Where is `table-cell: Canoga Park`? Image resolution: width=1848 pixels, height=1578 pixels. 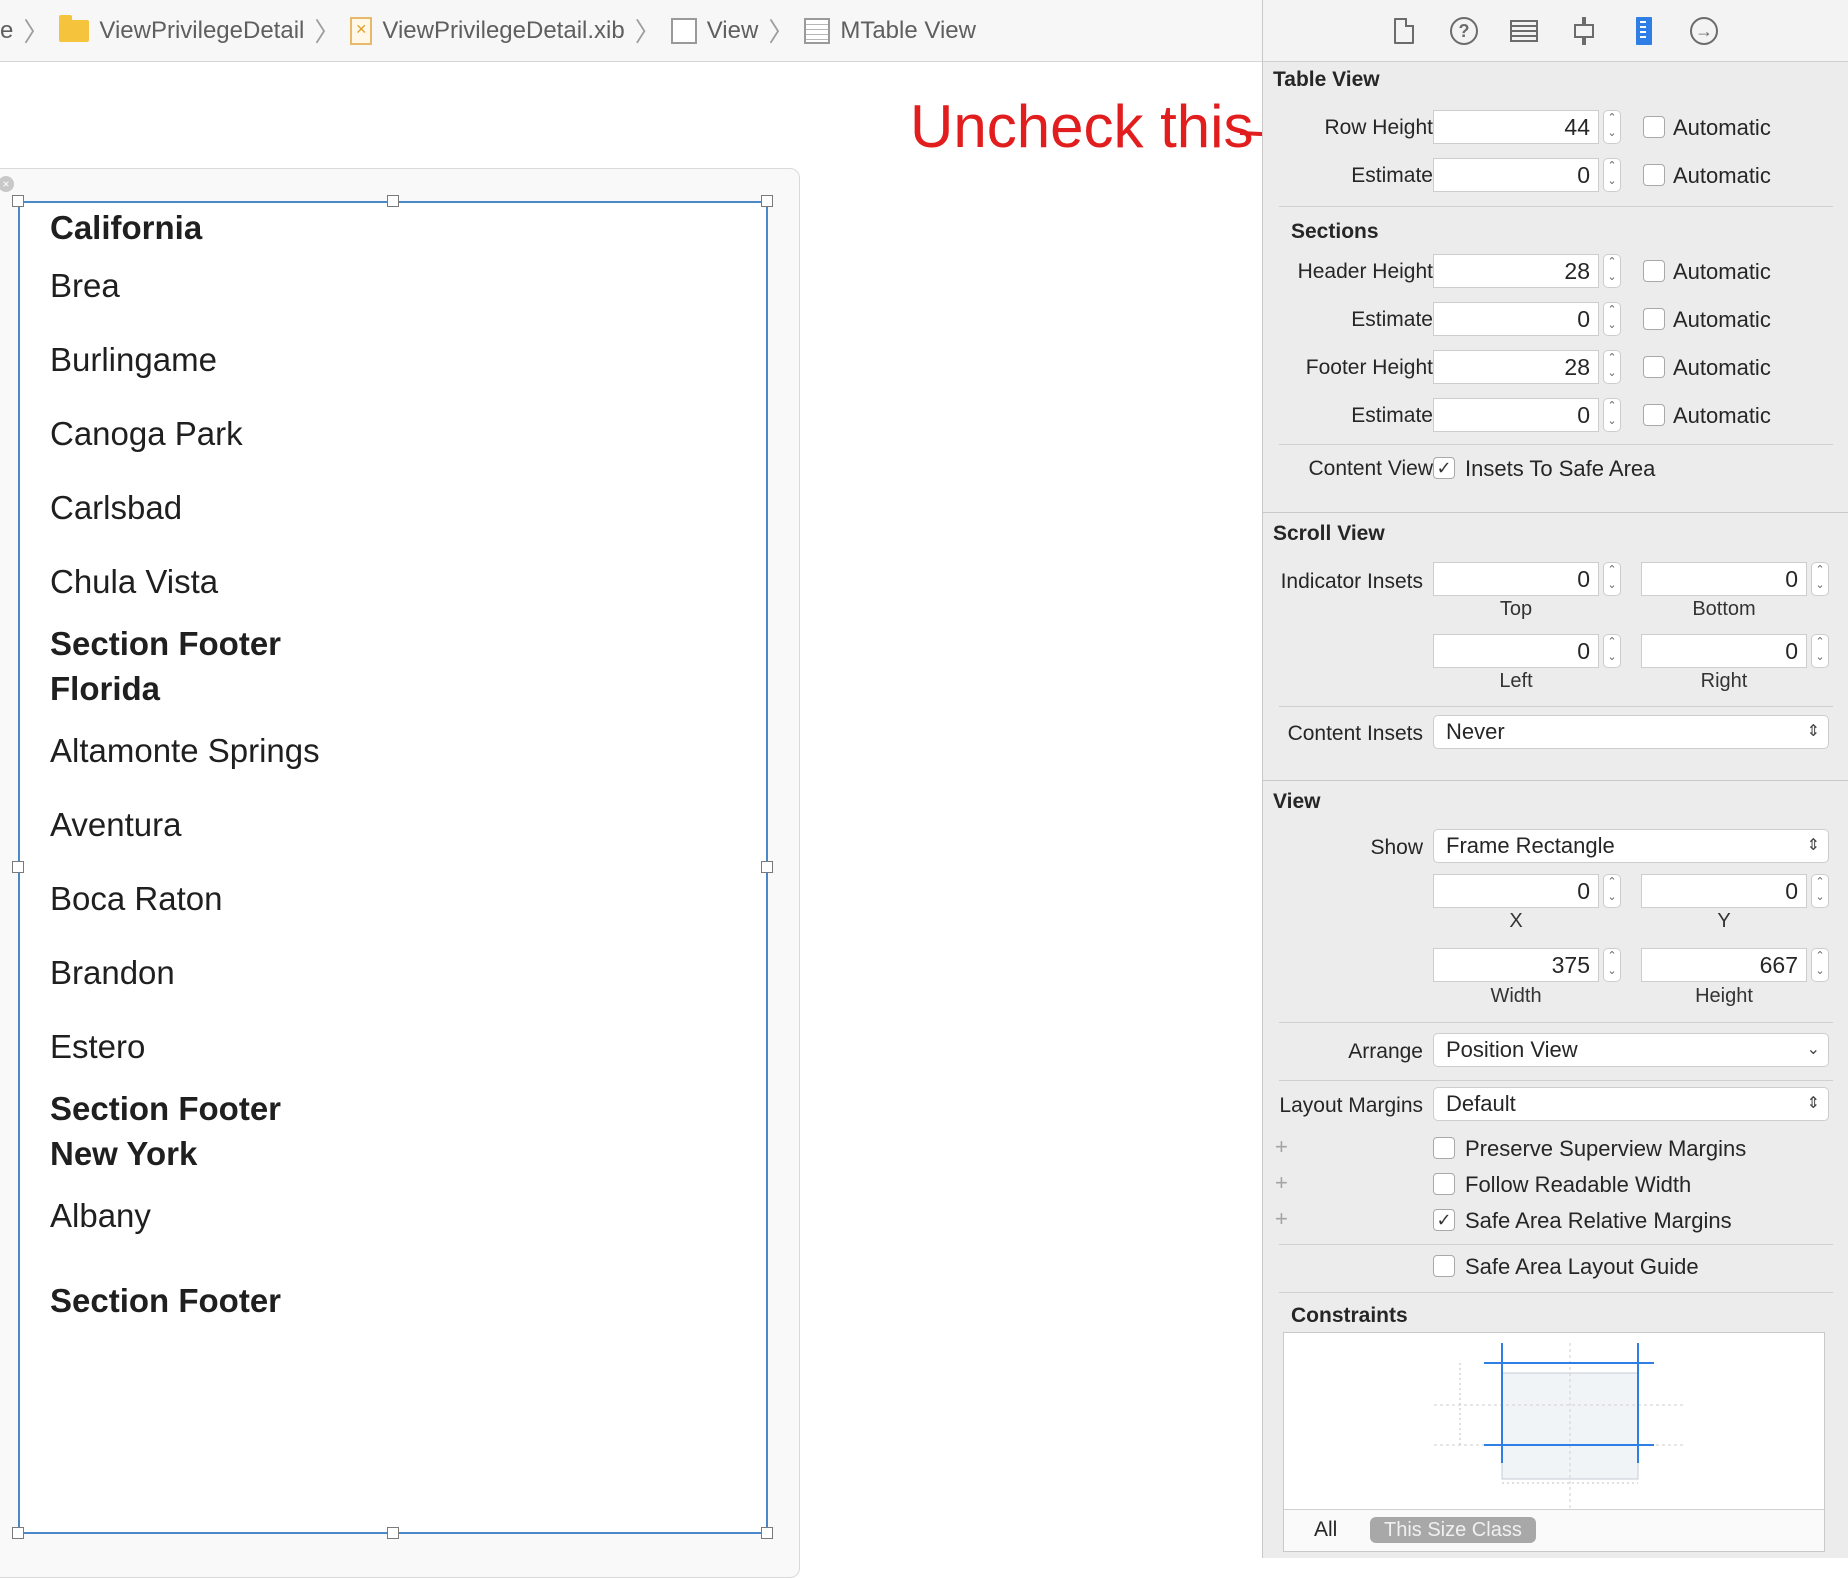
table-cell: Canoga Park is located at coordinates (146, 434).